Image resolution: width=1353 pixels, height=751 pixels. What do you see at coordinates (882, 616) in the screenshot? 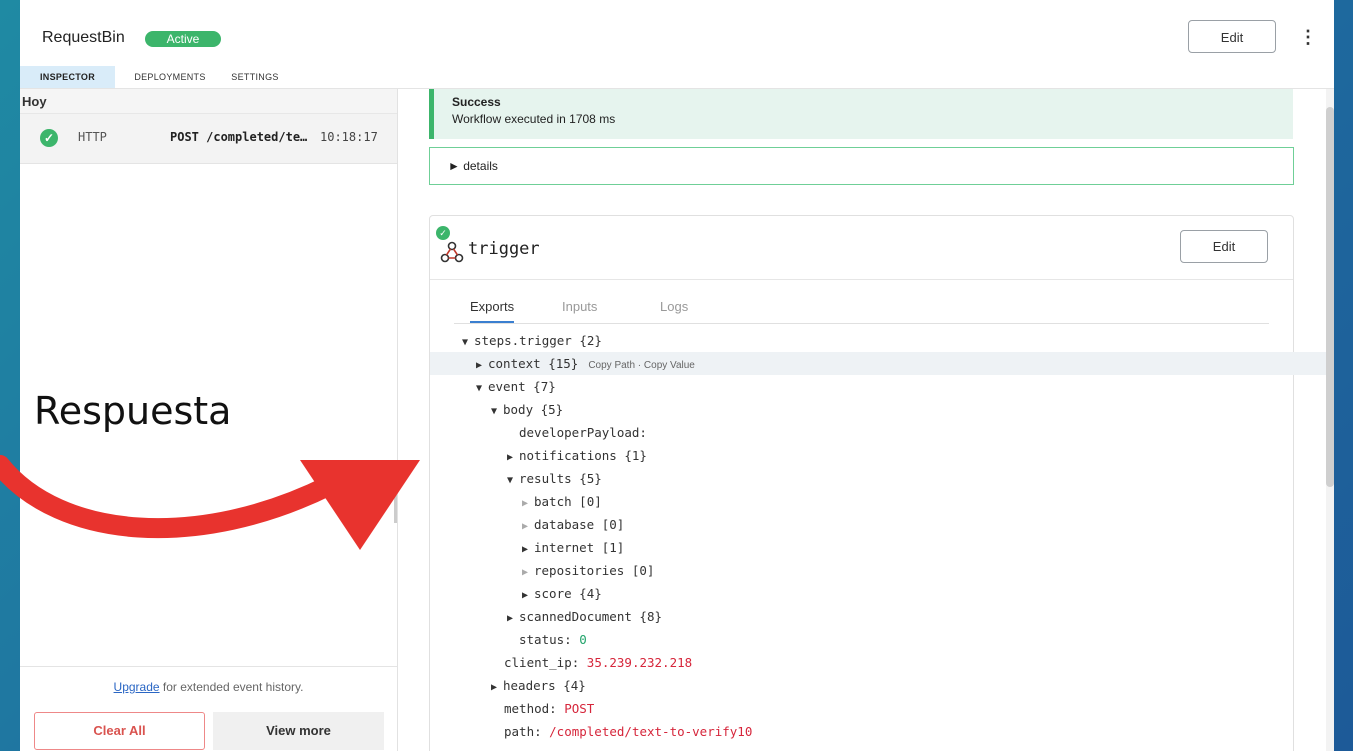
I see `tree-node: ▶ scannedDocument {8}` at bounding box center [882, 616].